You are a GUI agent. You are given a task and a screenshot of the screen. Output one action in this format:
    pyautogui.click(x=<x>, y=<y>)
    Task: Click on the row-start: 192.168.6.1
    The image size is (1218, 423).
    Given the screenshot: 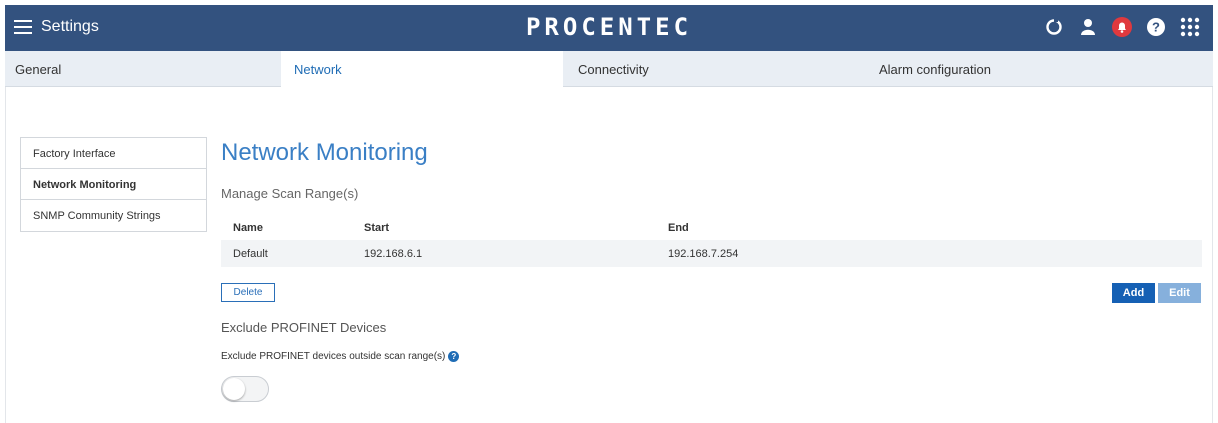 What is the action you would take?
    pyautogui.click(x=393, y=254)
    